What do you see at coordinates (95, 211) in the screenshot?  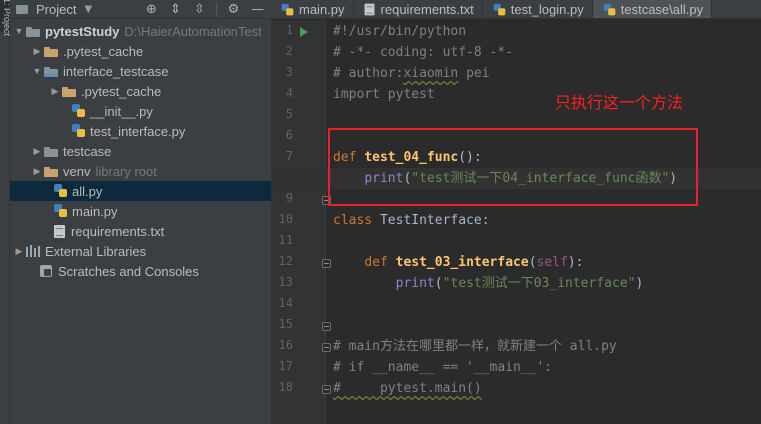 I see `tree-item-label: main.py` at bounding box center [95, 211].